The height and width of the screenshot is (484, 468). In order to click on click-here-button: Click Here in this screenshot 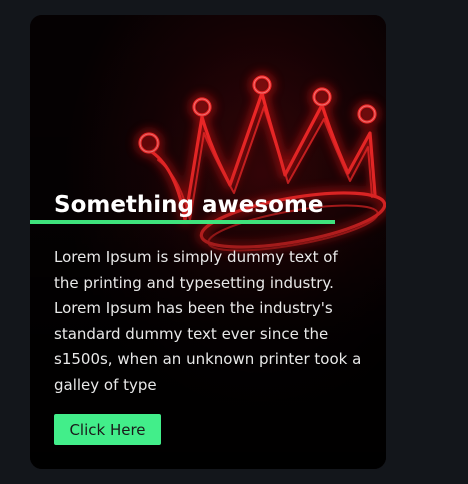, I will do `click(107, 429)`.